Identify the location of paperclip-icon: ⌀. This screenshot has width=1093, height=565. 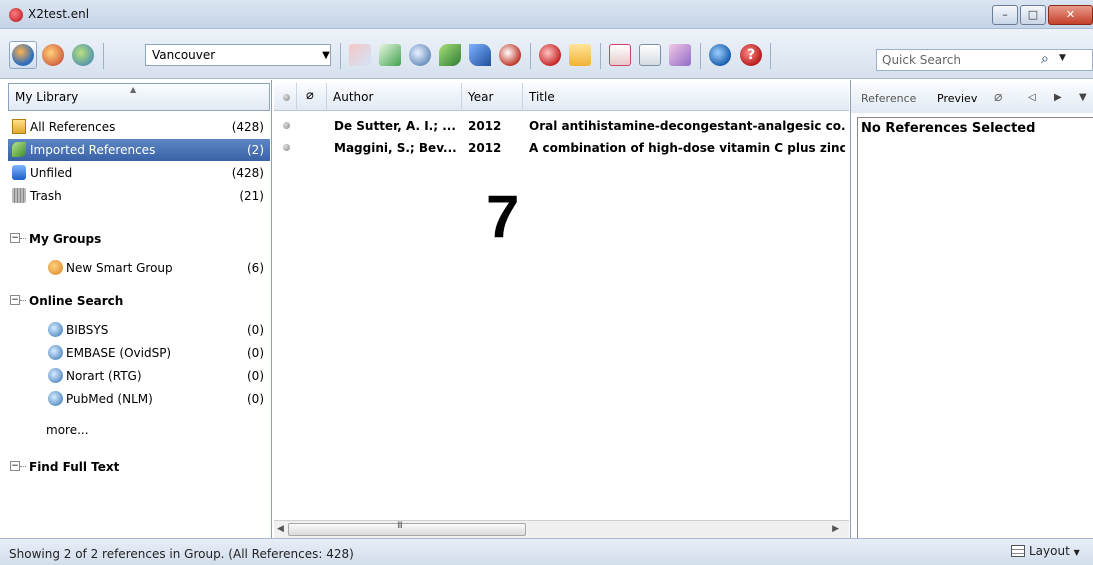
(998, 97).